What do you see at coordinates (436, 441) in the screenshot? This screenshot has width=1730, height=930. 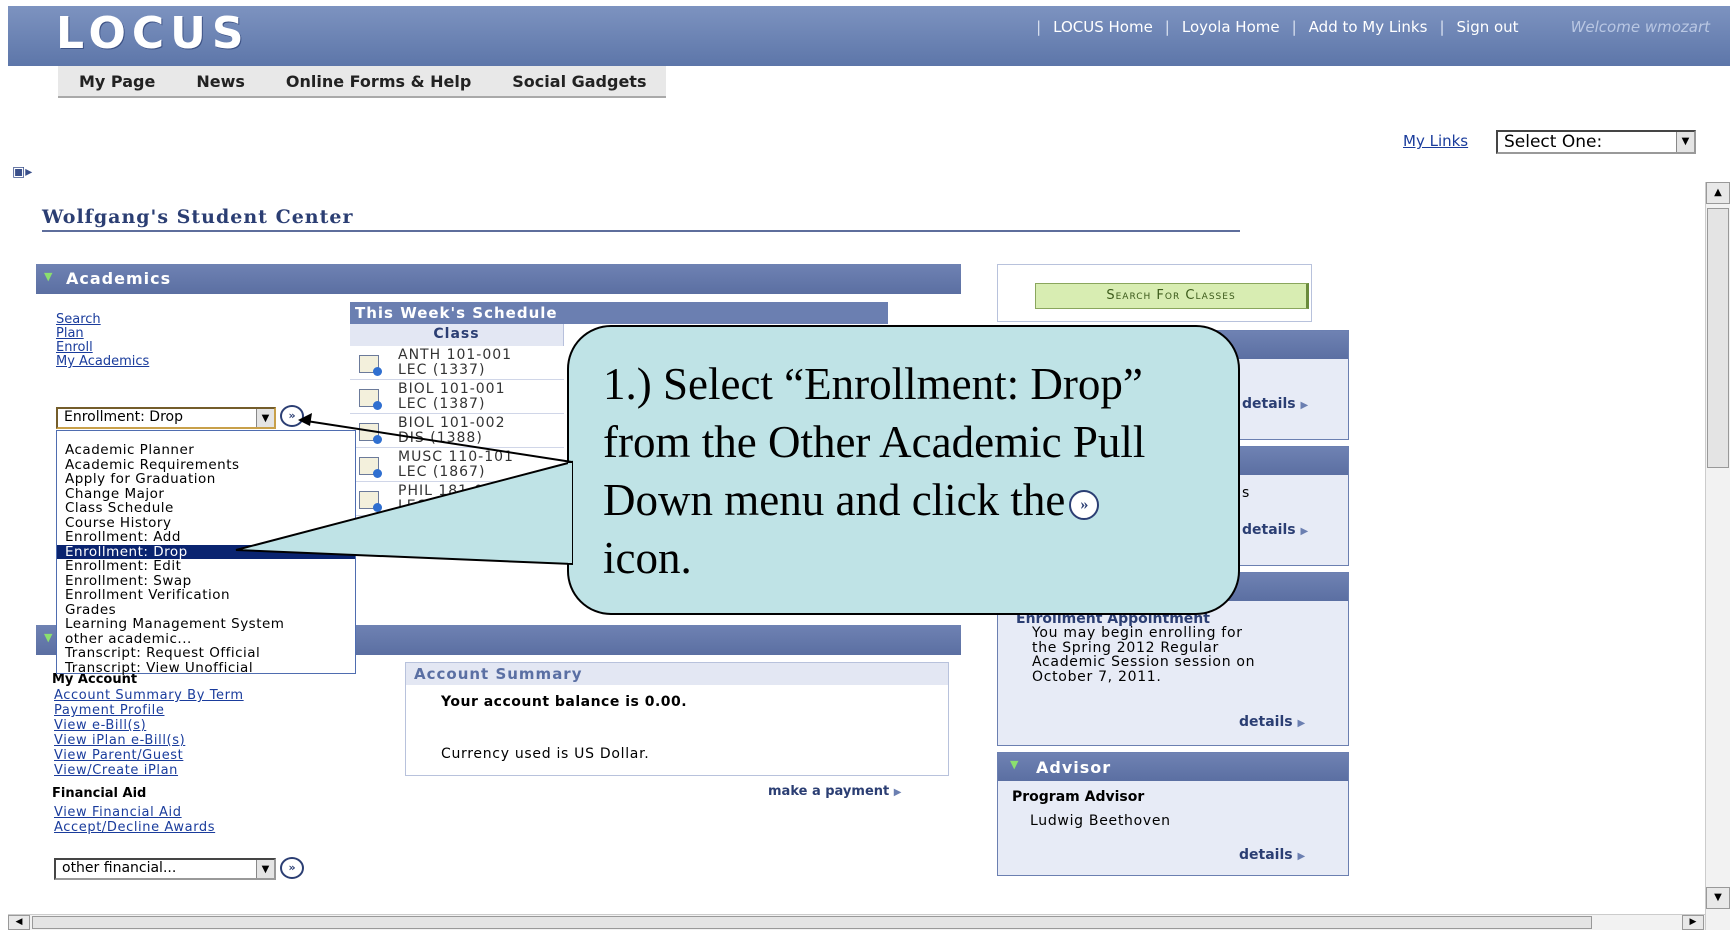 I see `arrow-line` at bounding box center [436, 441].